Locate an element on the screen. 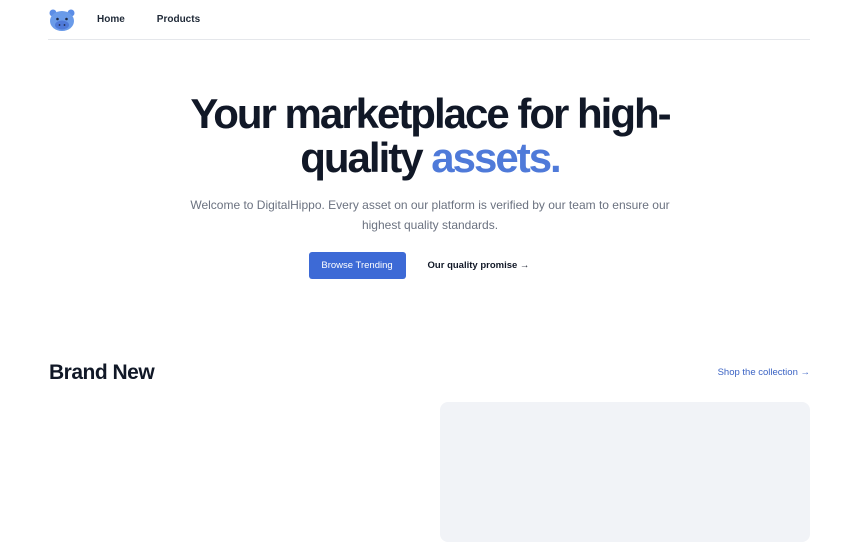 The image size is (860, 542). browse-trending-button: Browse Trending is located at coordinates (357, 265).